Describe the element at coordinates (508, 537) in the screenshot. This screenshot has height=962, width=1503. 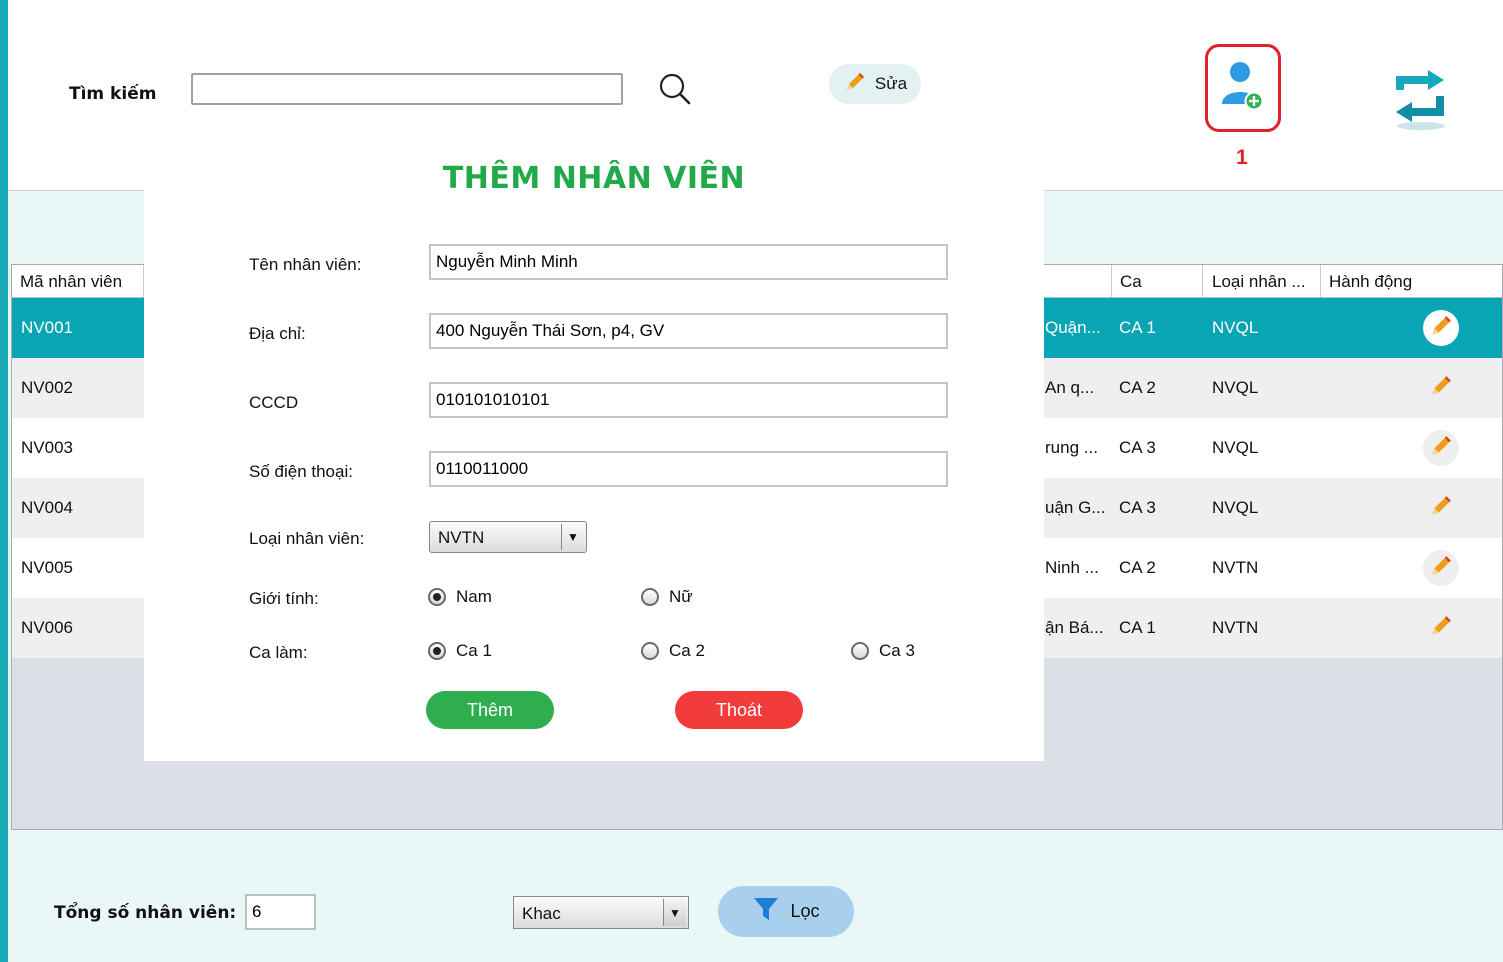
I see `employee-type-select: NVTN ▼` at that location.